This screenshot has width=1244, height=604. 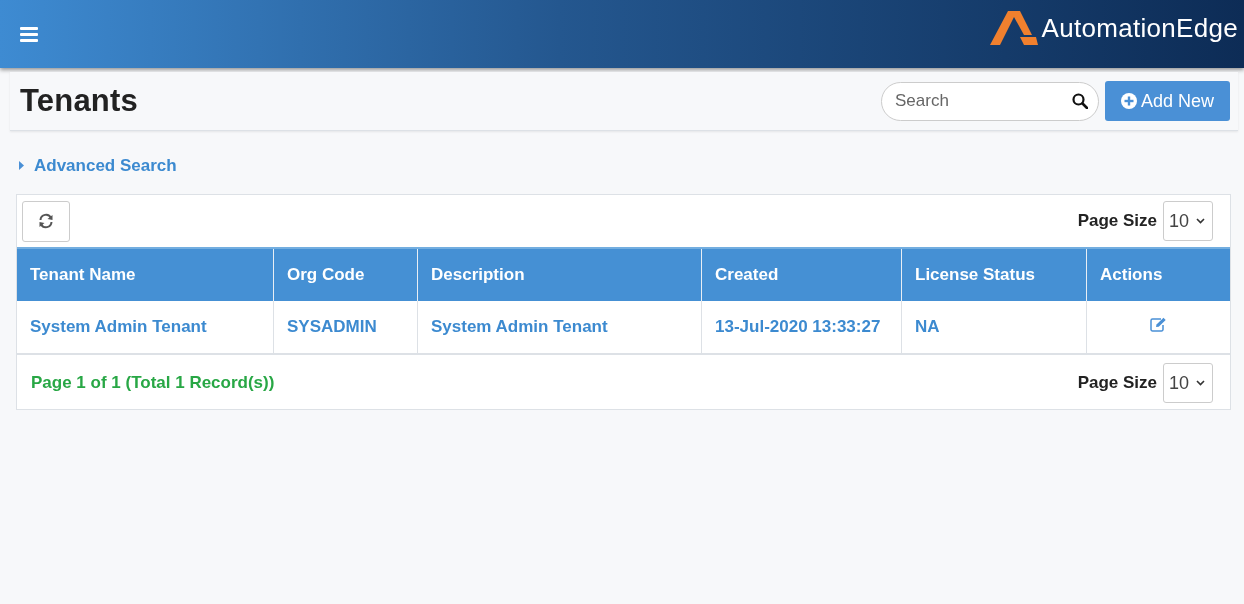 I want to click on plus-circle-icon, so click(x=1128, y=101).